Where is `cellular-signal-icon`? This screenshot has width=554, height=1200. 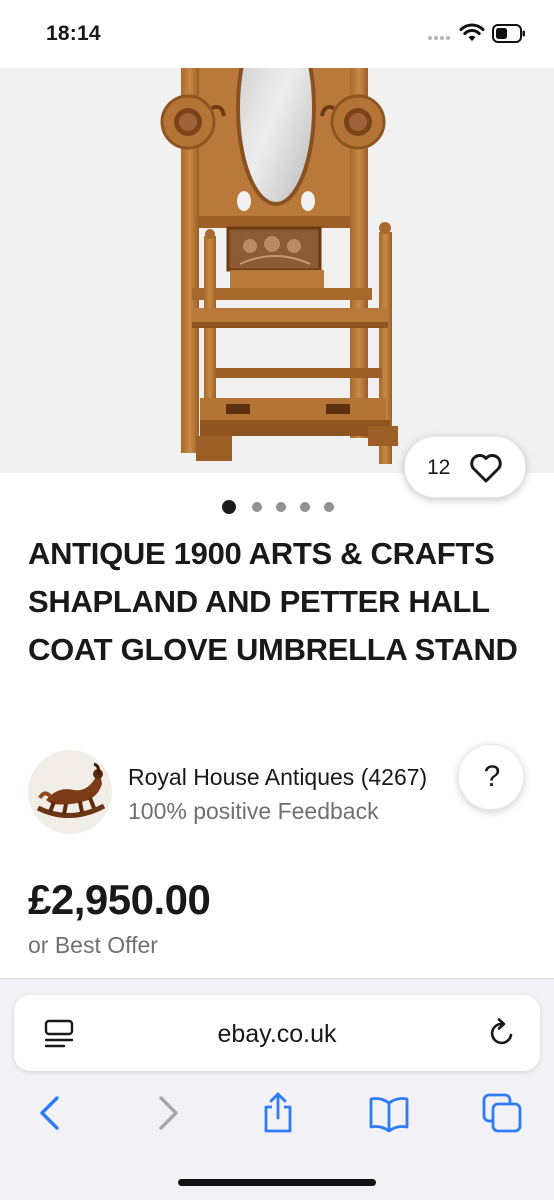
cellular-signal-icon is located at coordinates (441, 39).